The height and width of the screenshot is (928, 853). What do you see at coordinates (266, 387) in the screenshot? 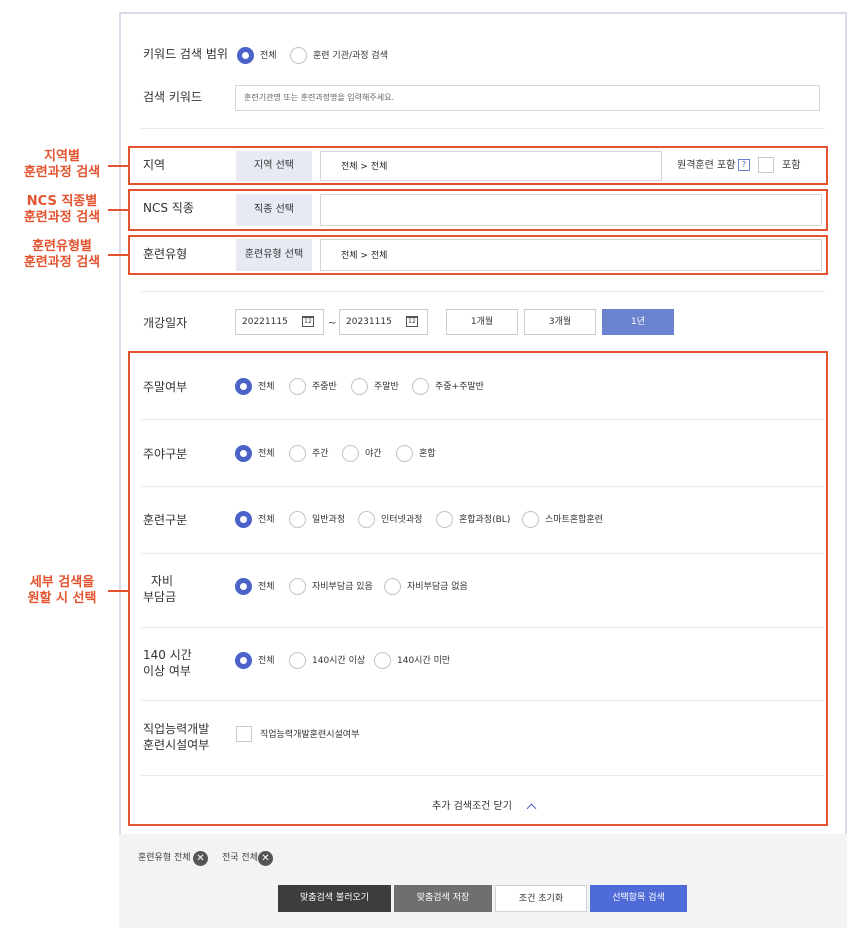
I see `weekend-all-label: 전체` at bounding box center [266, 387].